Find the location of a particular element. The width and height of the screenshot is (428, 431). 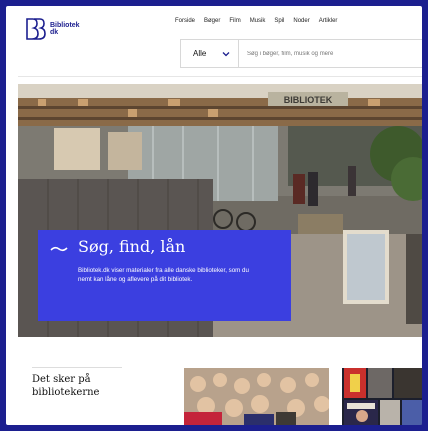

logo-mark-icon is located at coordinates (36, 29).